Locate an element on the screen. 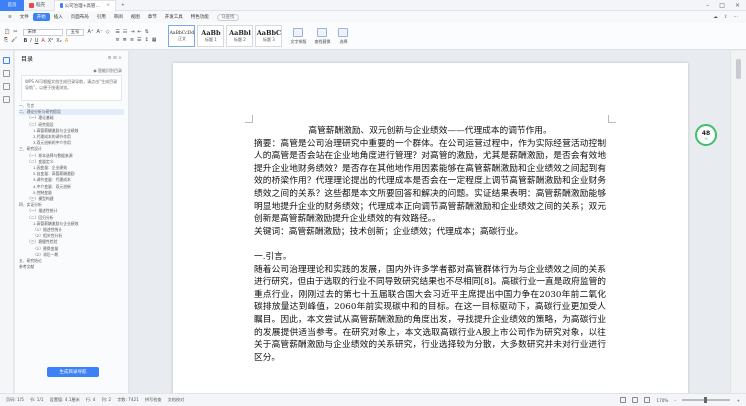  tab-home: 首页 is located at coordinates (12, 5).